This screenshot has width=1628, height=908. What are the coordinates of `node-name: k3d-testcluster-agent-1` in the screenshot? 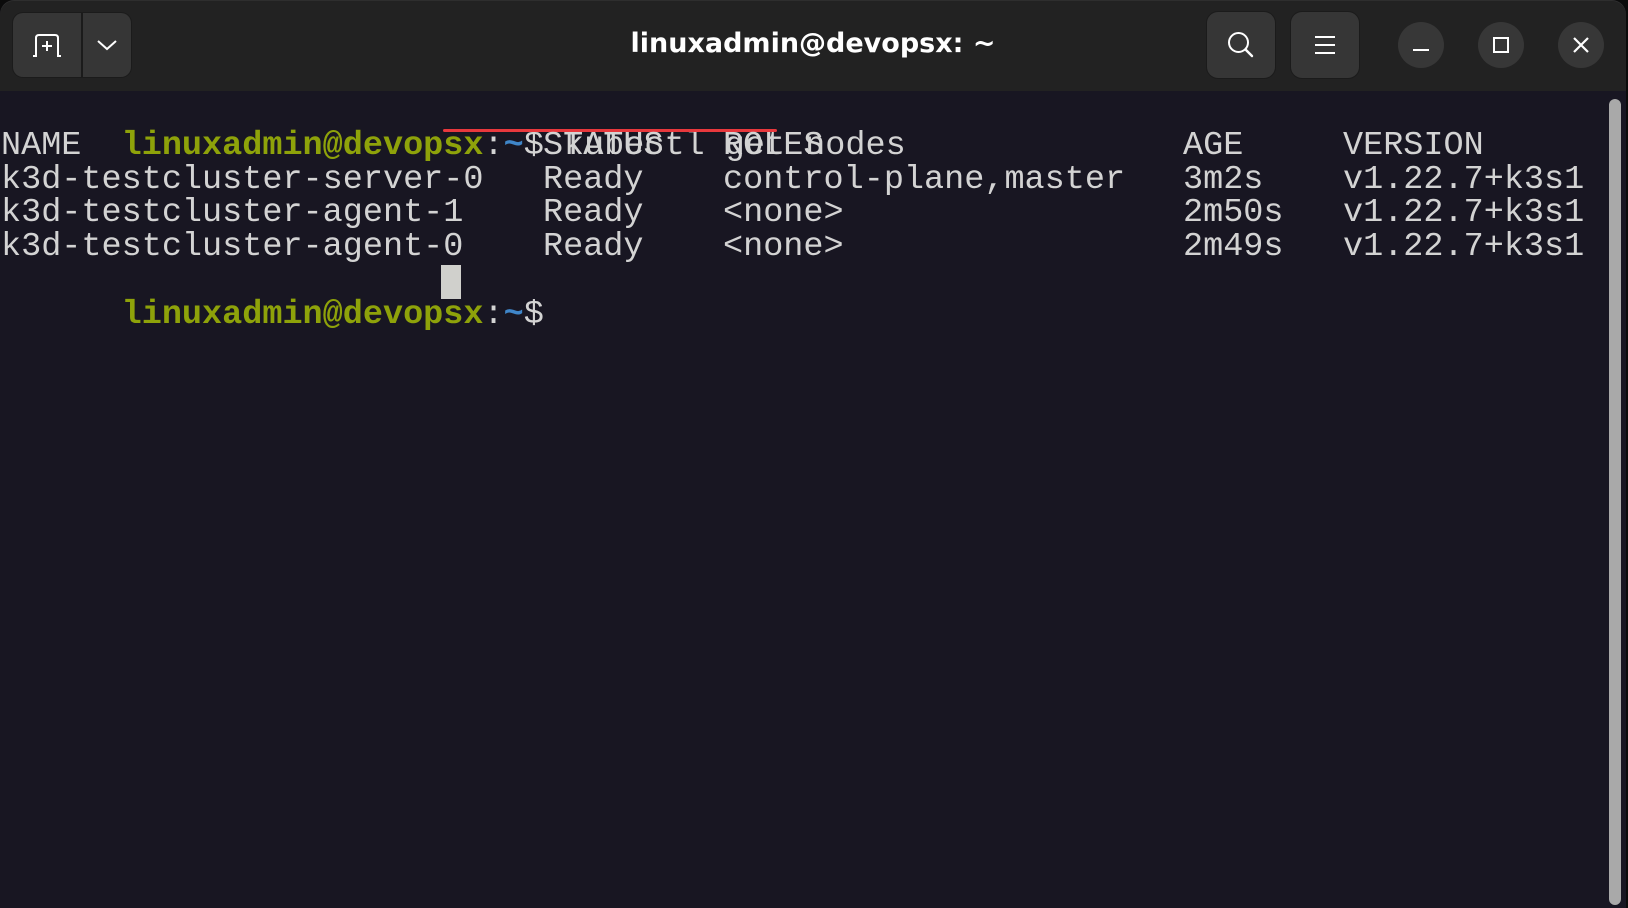 It's located at (232, 213).